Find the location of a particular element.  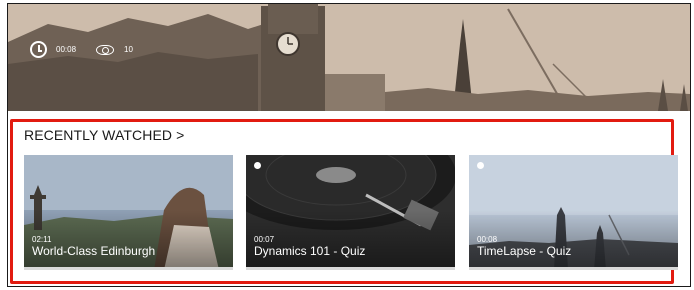

clock-icon is located at coordinates (38, 49).